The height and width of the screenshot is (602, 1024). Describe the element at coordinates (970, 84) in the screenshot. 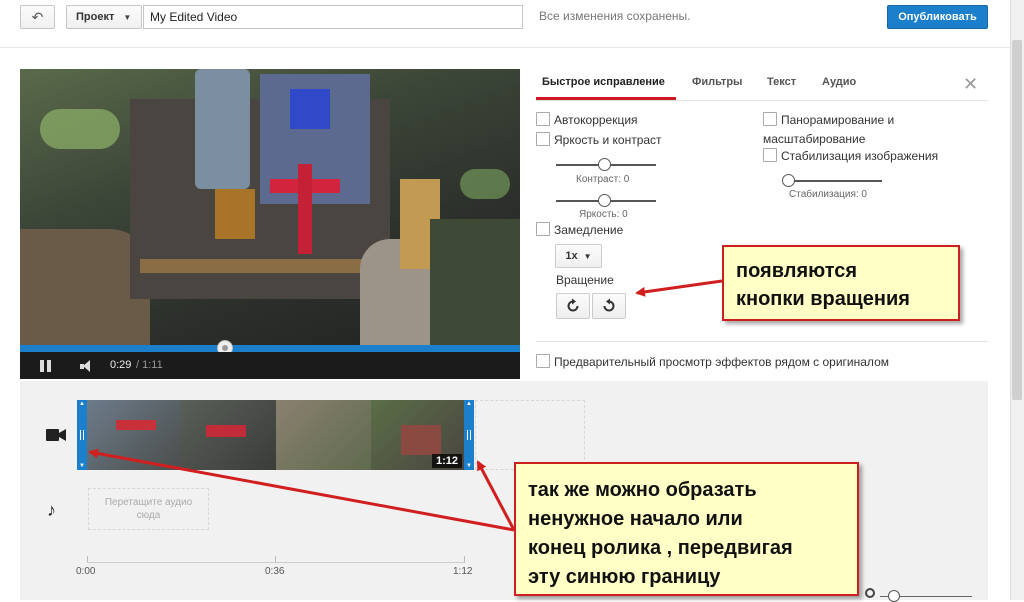

I see `close-icon: ✕` at that location.